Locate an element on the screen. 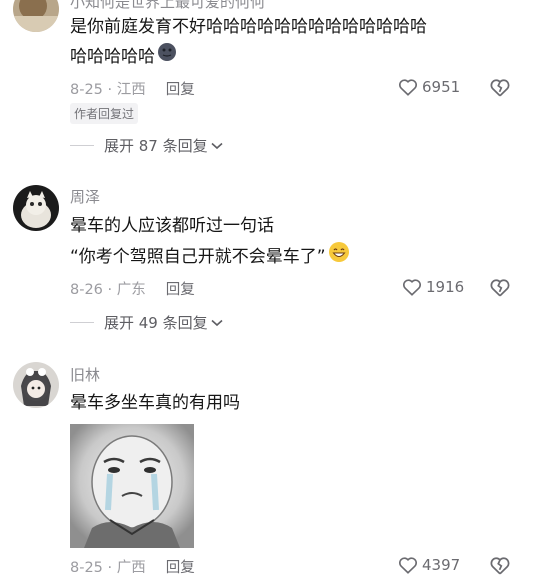 This screenshot has width=536, height=579. comment-text-line: 哈哈哈哈哈 is located at coordinates (112, 57).